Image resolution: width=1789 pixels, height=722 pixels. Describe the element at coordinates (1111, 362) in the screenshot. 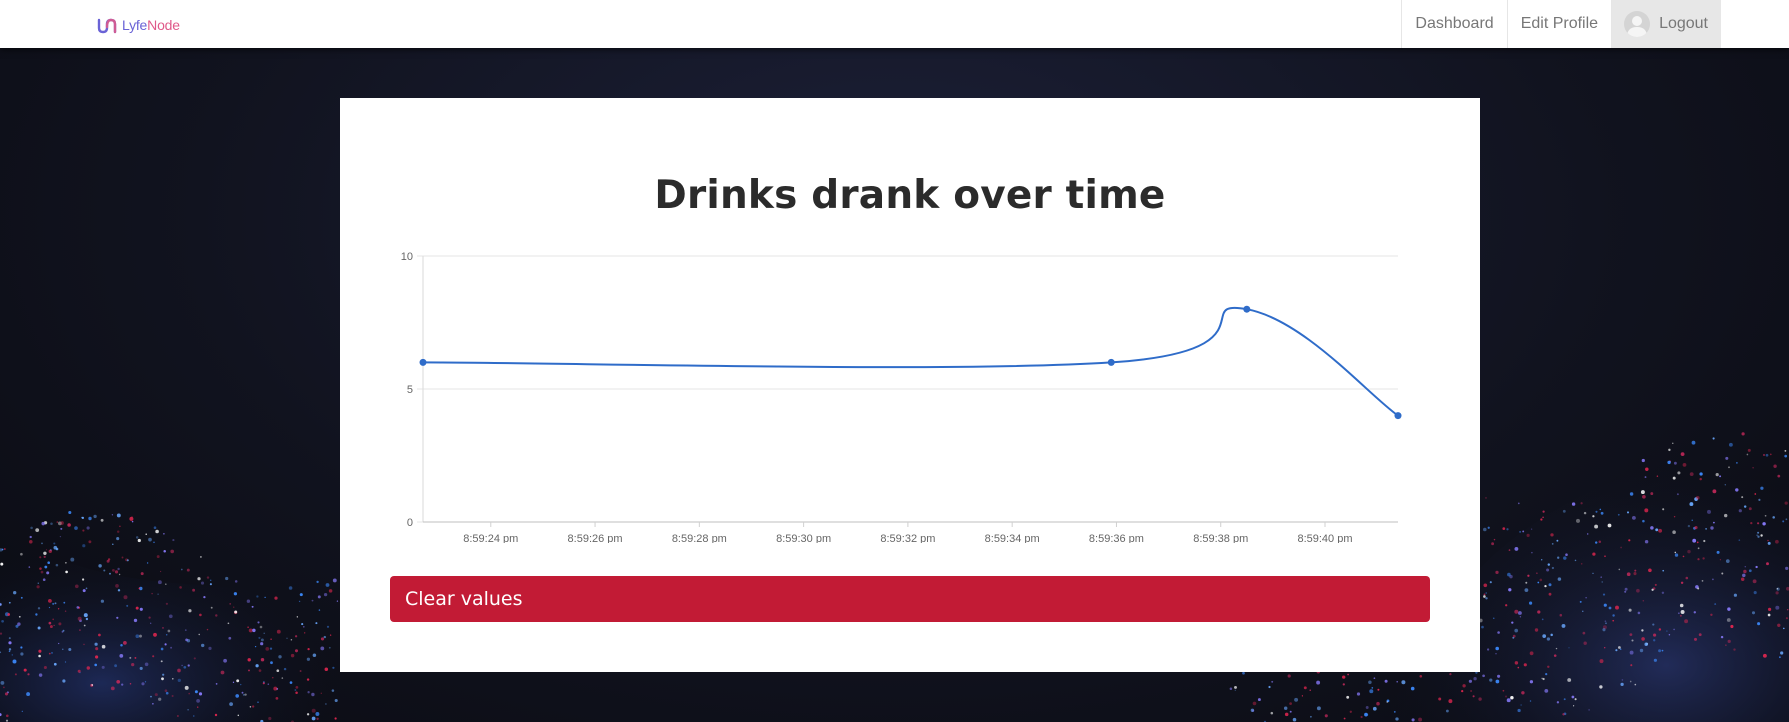

I see `data-point` at that location.